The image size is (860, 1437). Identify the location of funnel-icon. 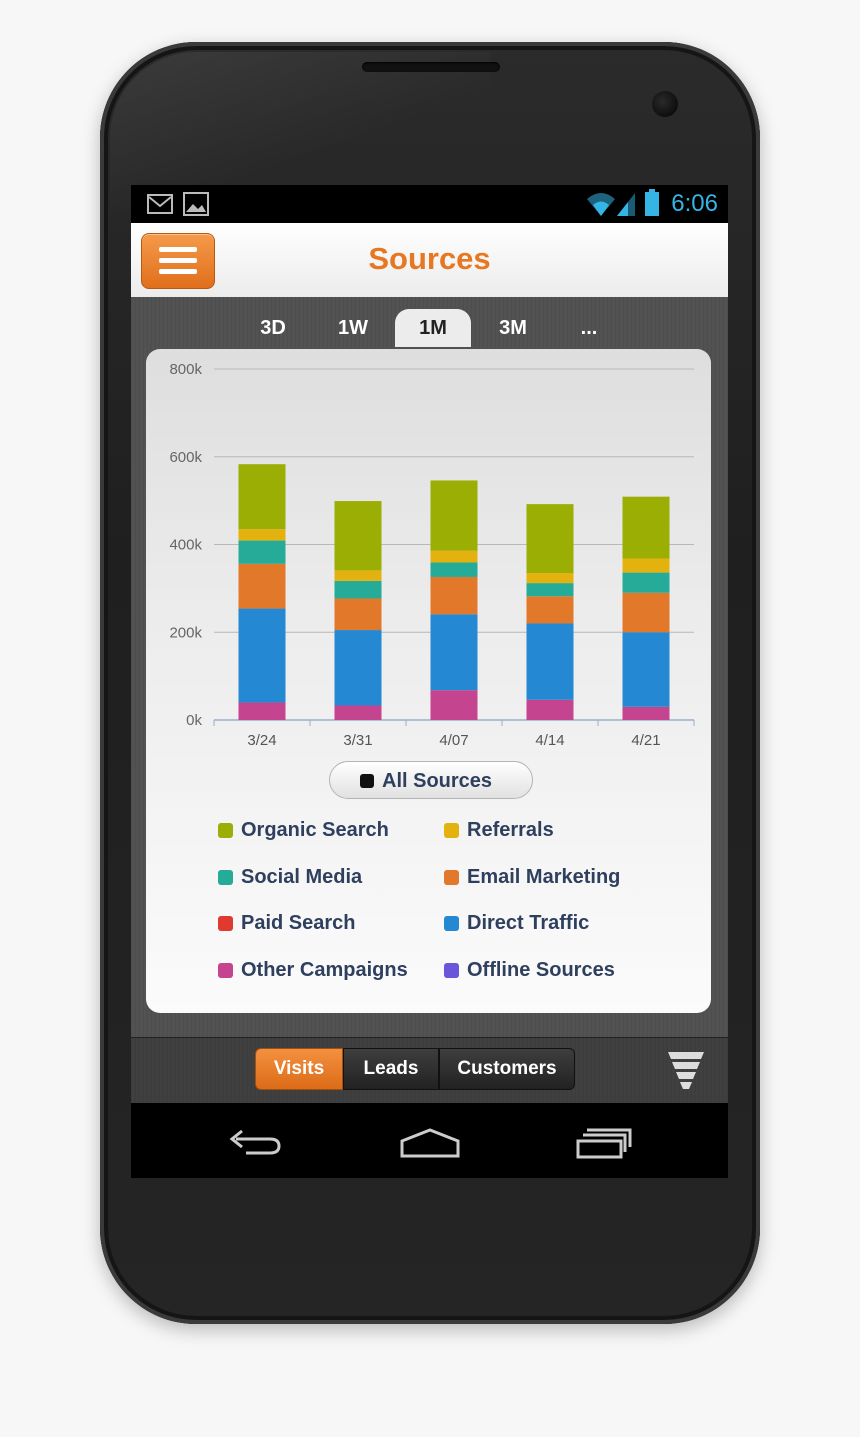
(686, 1071).